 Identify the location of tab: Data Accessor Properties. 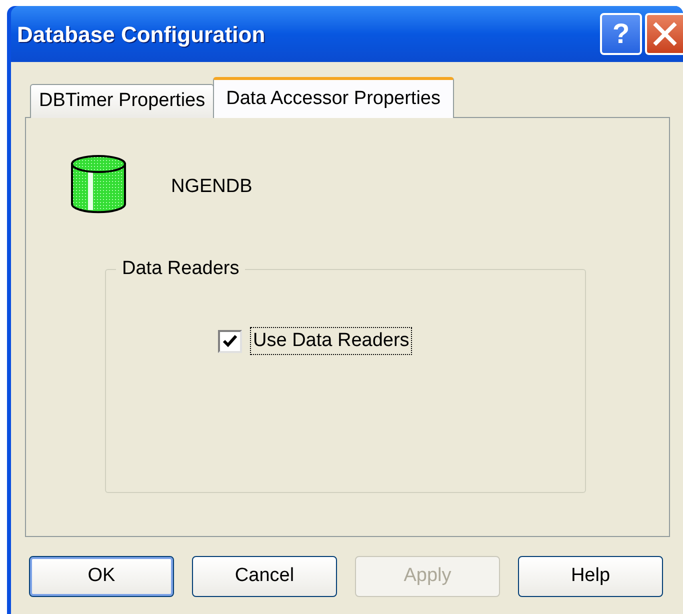
(333, 97).